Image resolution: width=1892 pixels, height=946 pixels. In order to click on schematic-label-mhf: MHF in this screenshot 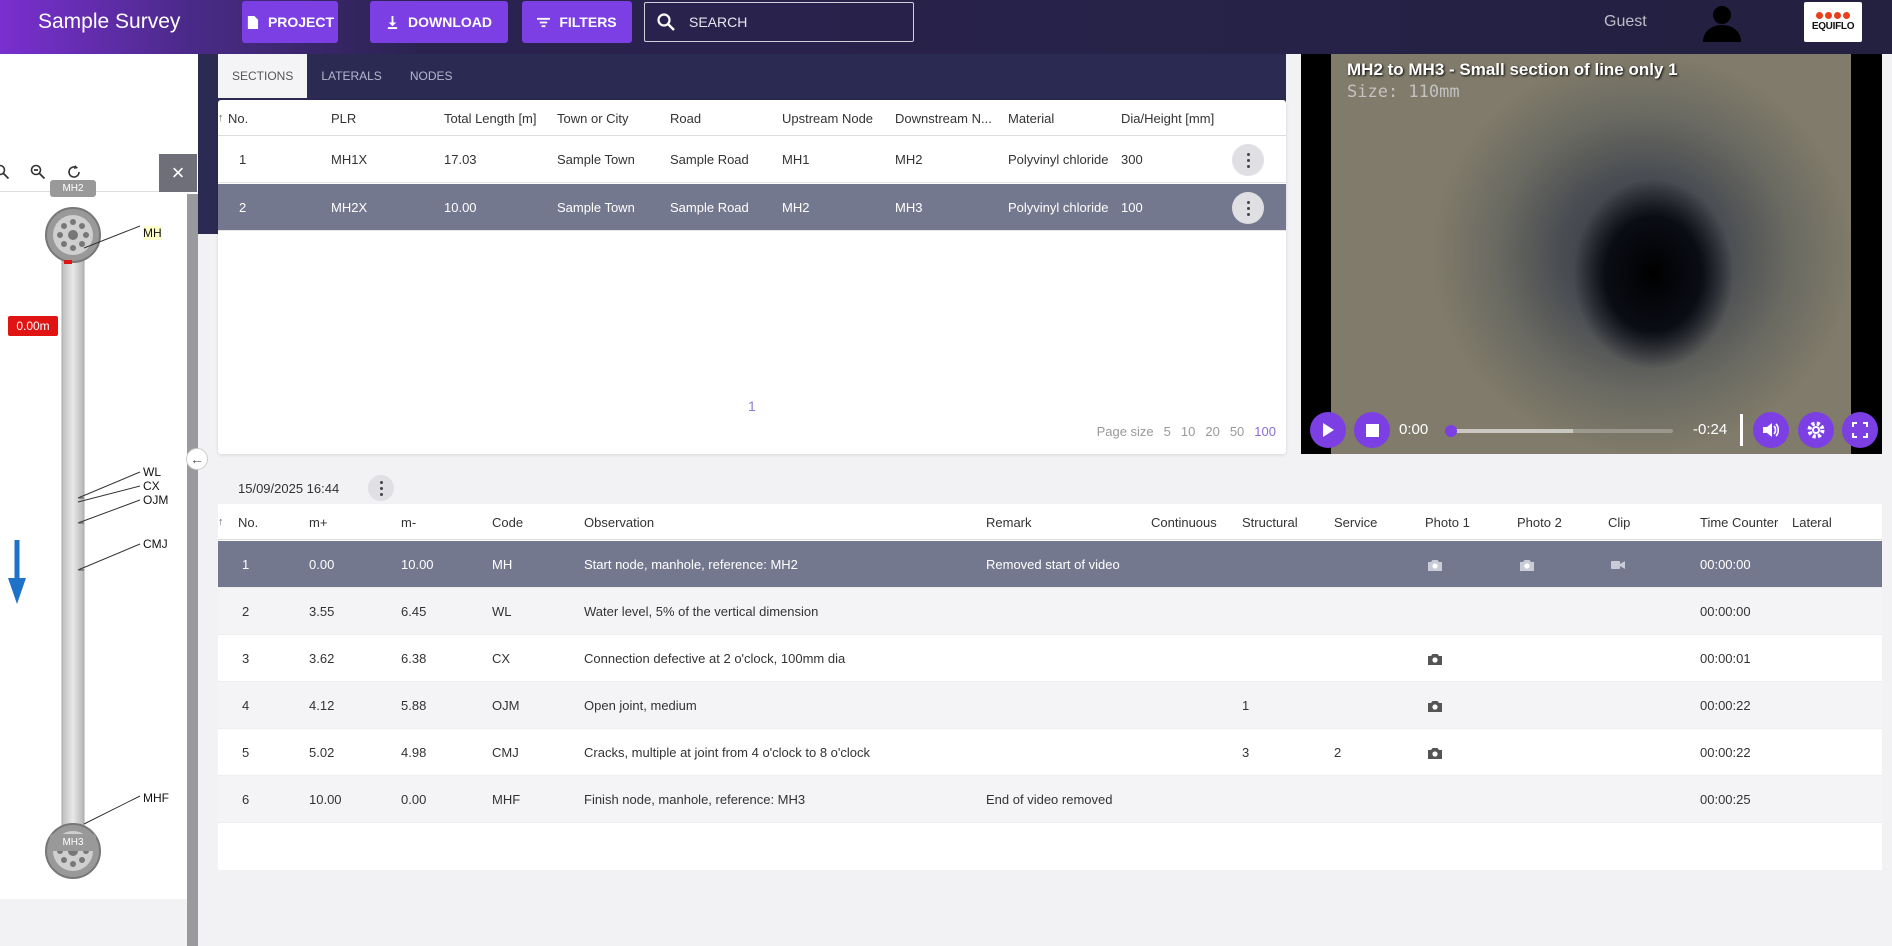, I will do `click(156, 798)`.